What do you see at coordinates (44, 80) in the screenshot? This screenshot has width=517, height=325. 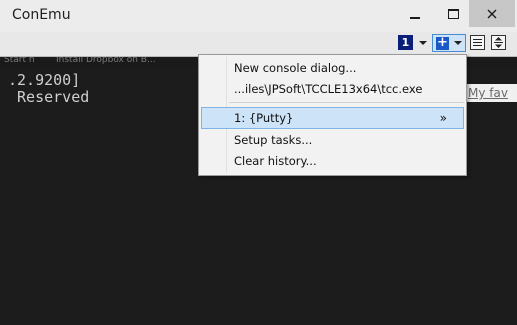 I see `console-line: .2.9200]` at bounding box center [44, 80].